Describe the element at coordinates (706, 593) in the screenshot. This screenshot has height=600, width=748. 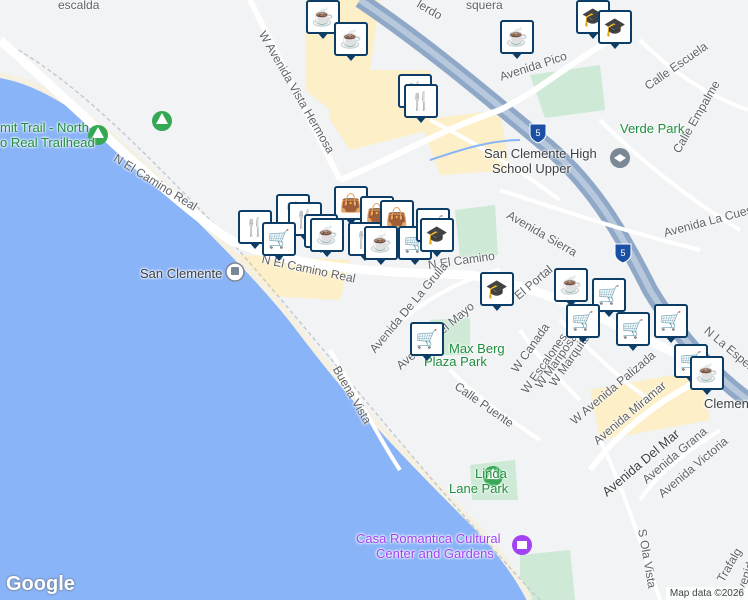
I see `map-attribution: Map data ©2026` at that location.